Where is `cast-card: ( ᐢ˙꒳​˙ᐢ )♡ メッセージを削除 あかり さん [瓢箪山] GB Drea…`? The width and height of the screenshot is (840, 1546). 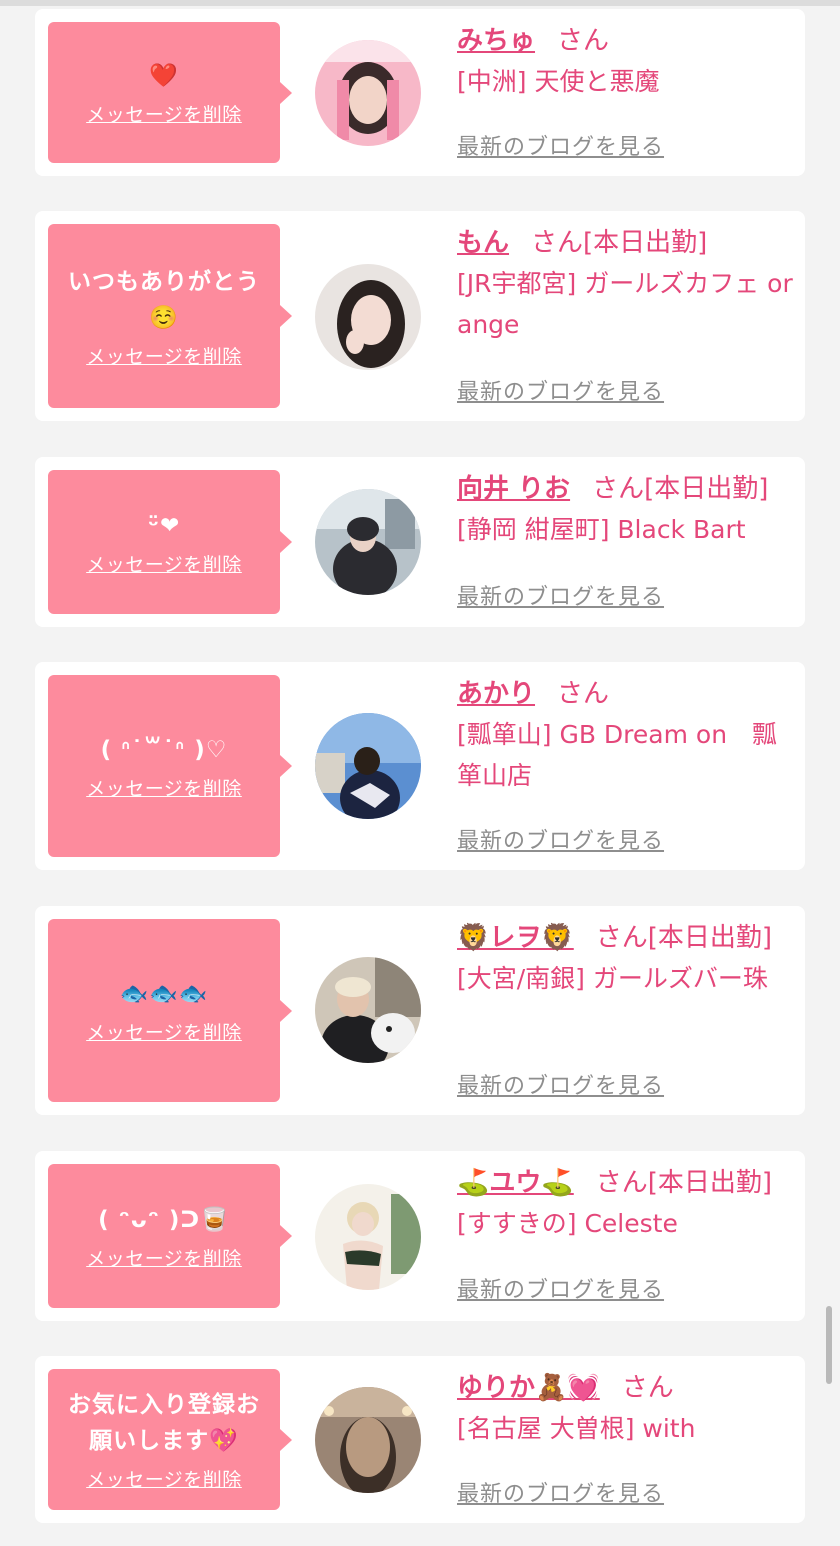
cast-card: ( ᐢ˙꒳​˙ᐢ )♡ メッセージを削除 あかり さん [瓢箪山] GB Drea… is located at coordinates (420, 766).